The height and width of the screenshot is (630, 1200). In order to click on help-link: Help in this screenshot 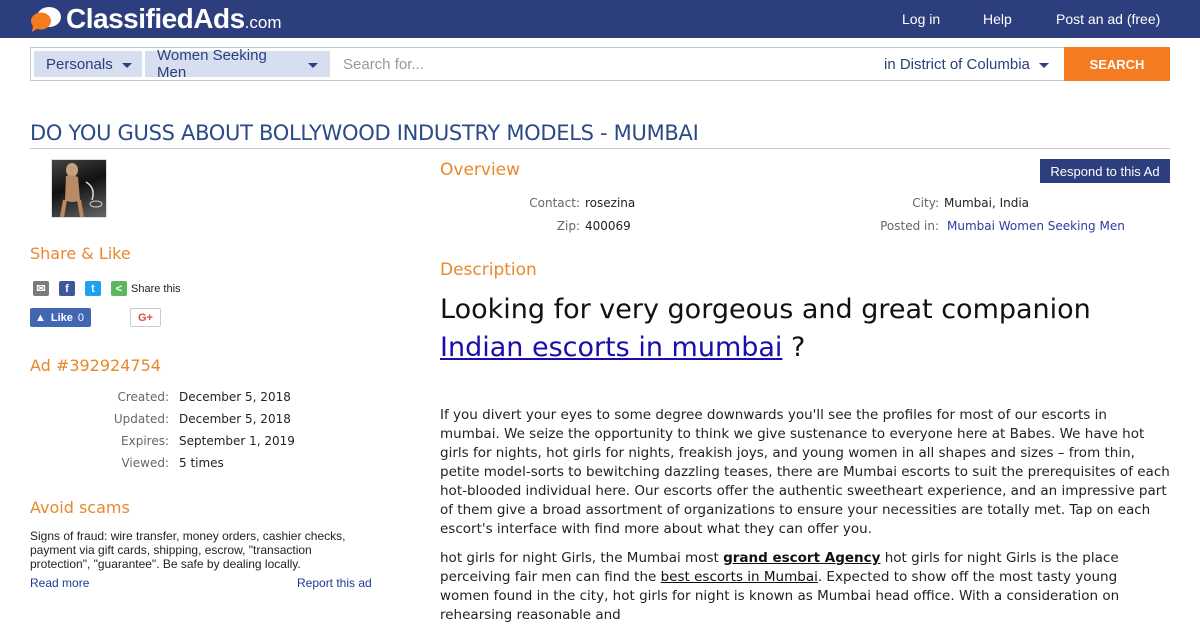, I will do `click(997, 19)`.